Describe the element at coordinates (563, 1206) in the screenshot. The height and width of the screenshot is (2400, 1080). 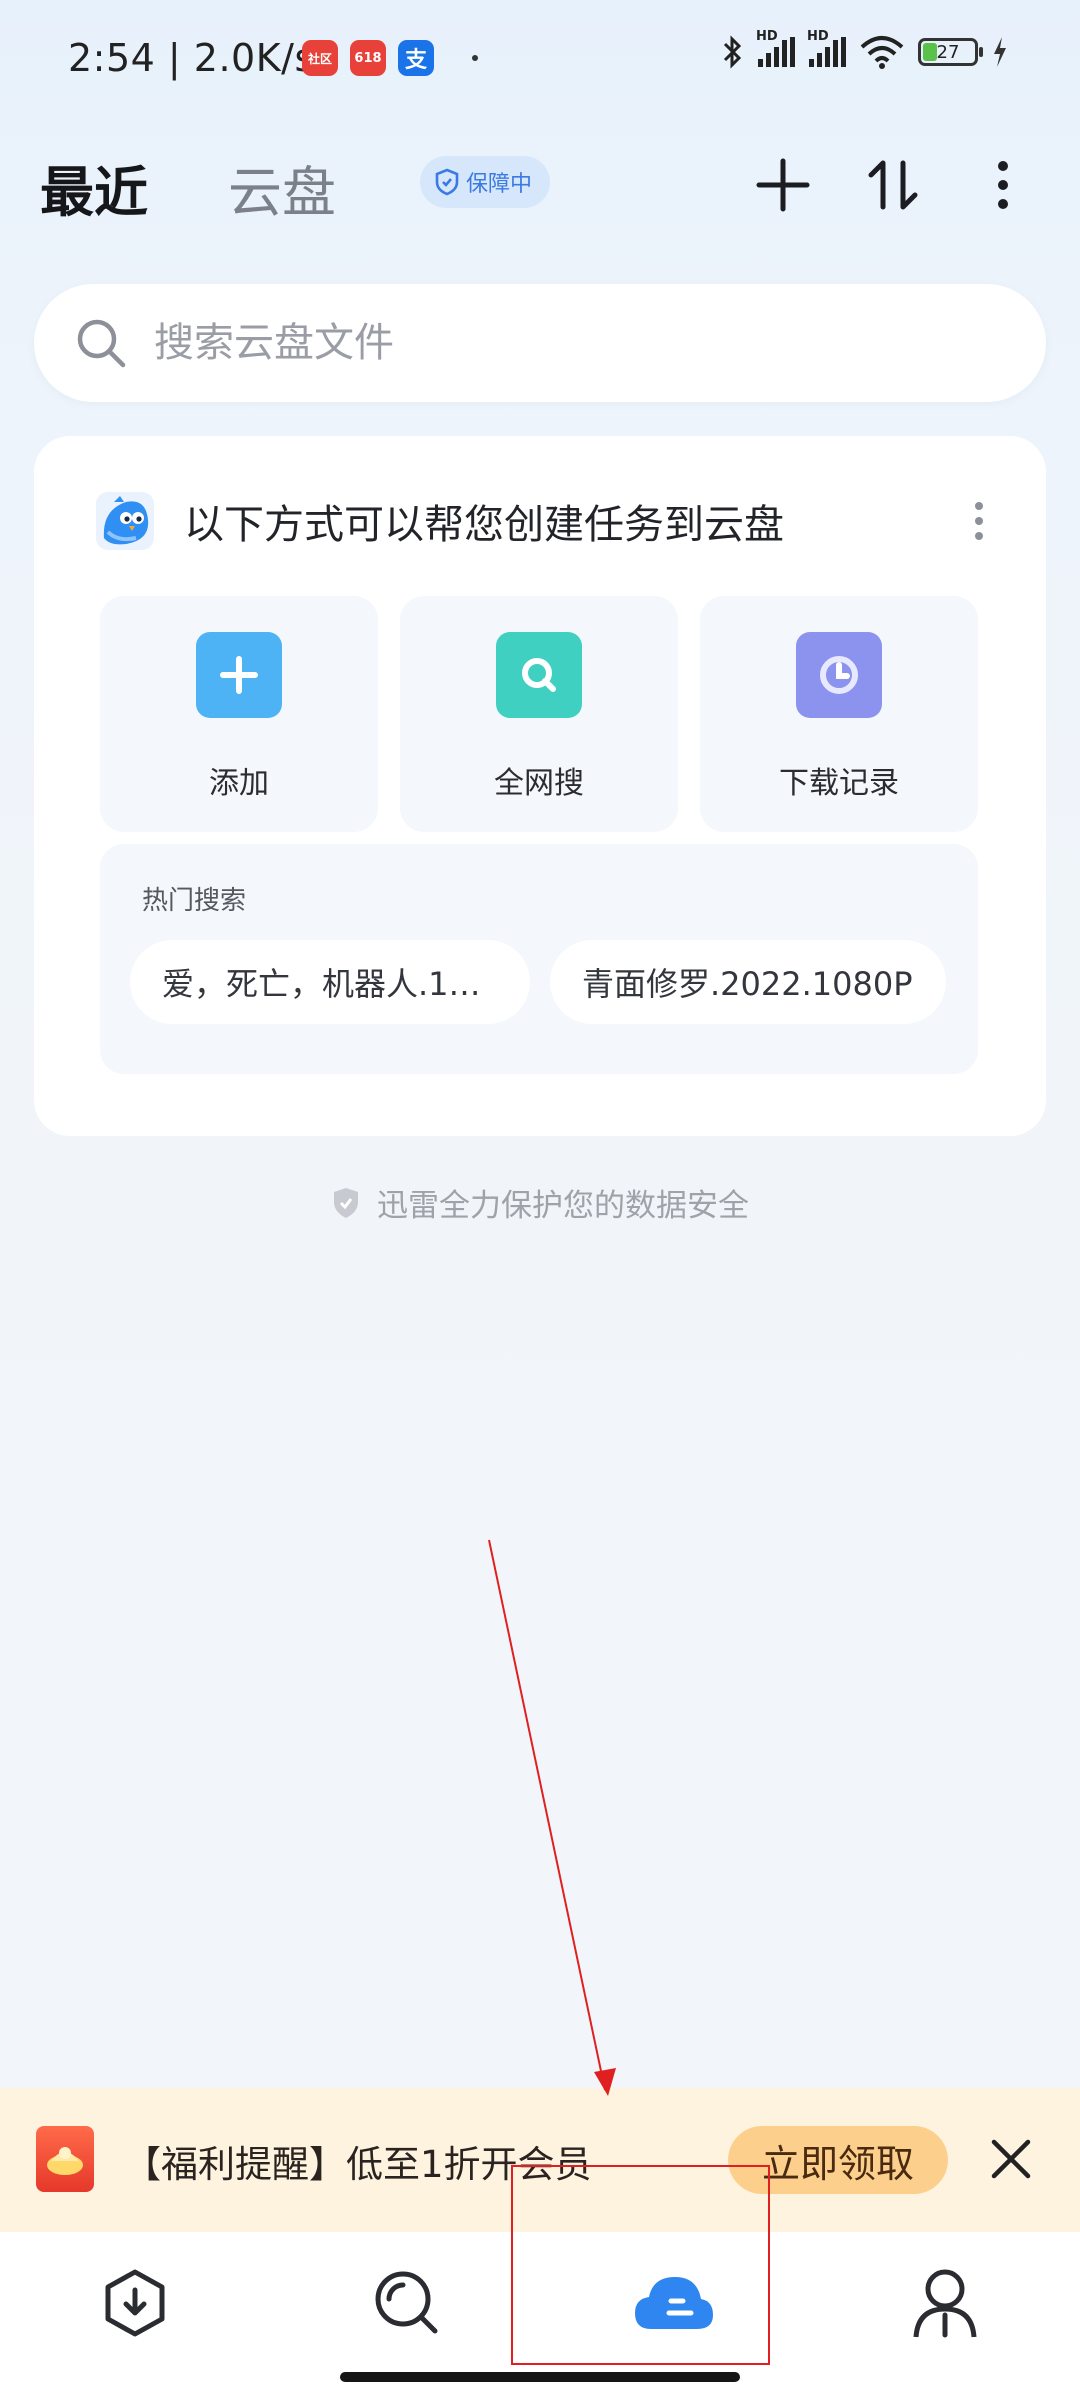
I see `security-note-text: 迅雷全力保护您的数据安全` at that location.